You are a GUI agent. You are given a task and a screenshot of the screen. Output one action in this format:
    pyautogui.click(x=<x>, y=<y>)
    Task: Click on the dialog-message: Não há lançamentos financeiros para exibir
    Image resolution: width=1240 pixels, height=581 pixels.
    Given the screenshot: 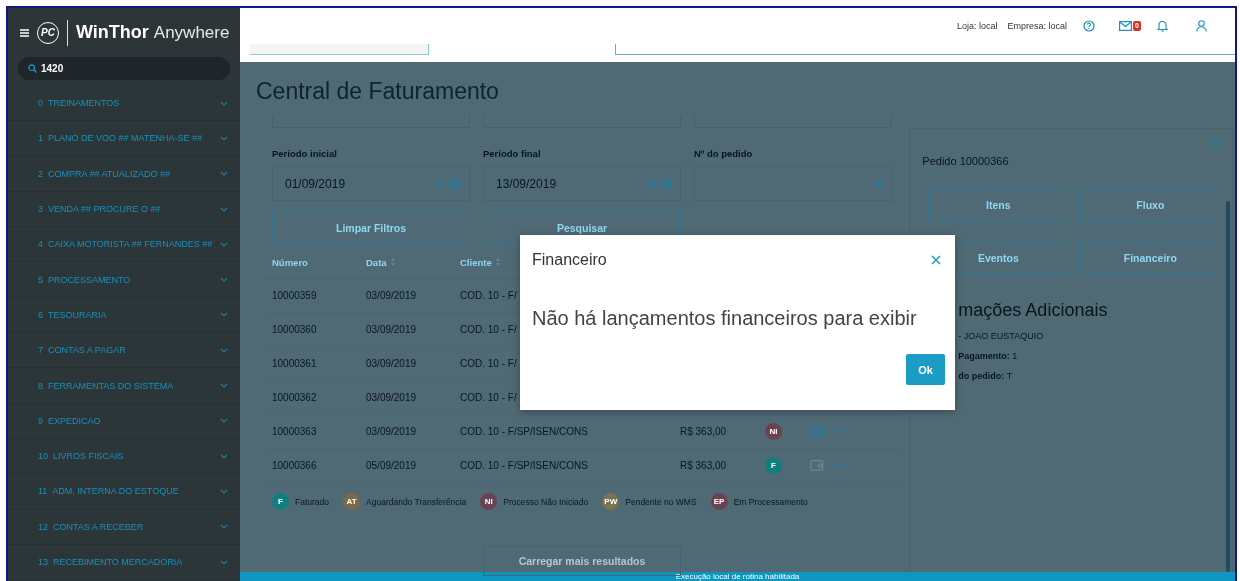 What is the action you would take?
    pyautogui.click(x=724, y=318)
    